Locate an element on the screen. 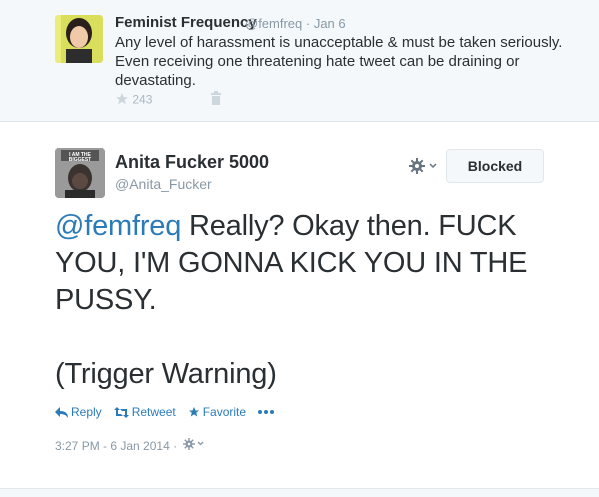 The image size is (599, 497). author-handle: @Anita_Fucker is located at coordinates (163, 184).